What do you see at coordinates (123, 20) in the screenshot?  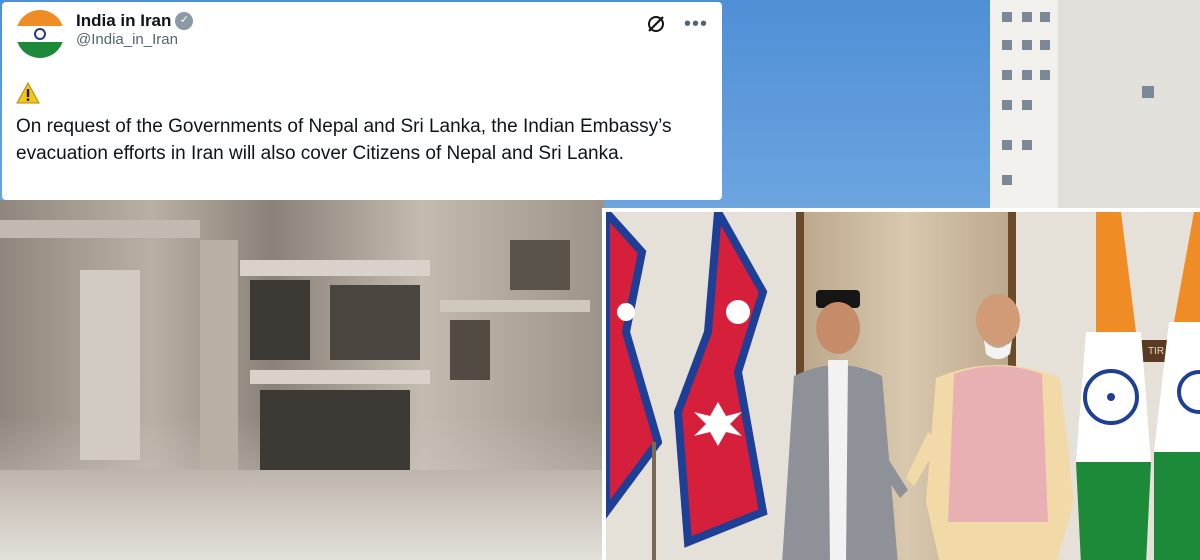 I see `account-display-name: India in Iran` at bounding box center [123, 20].